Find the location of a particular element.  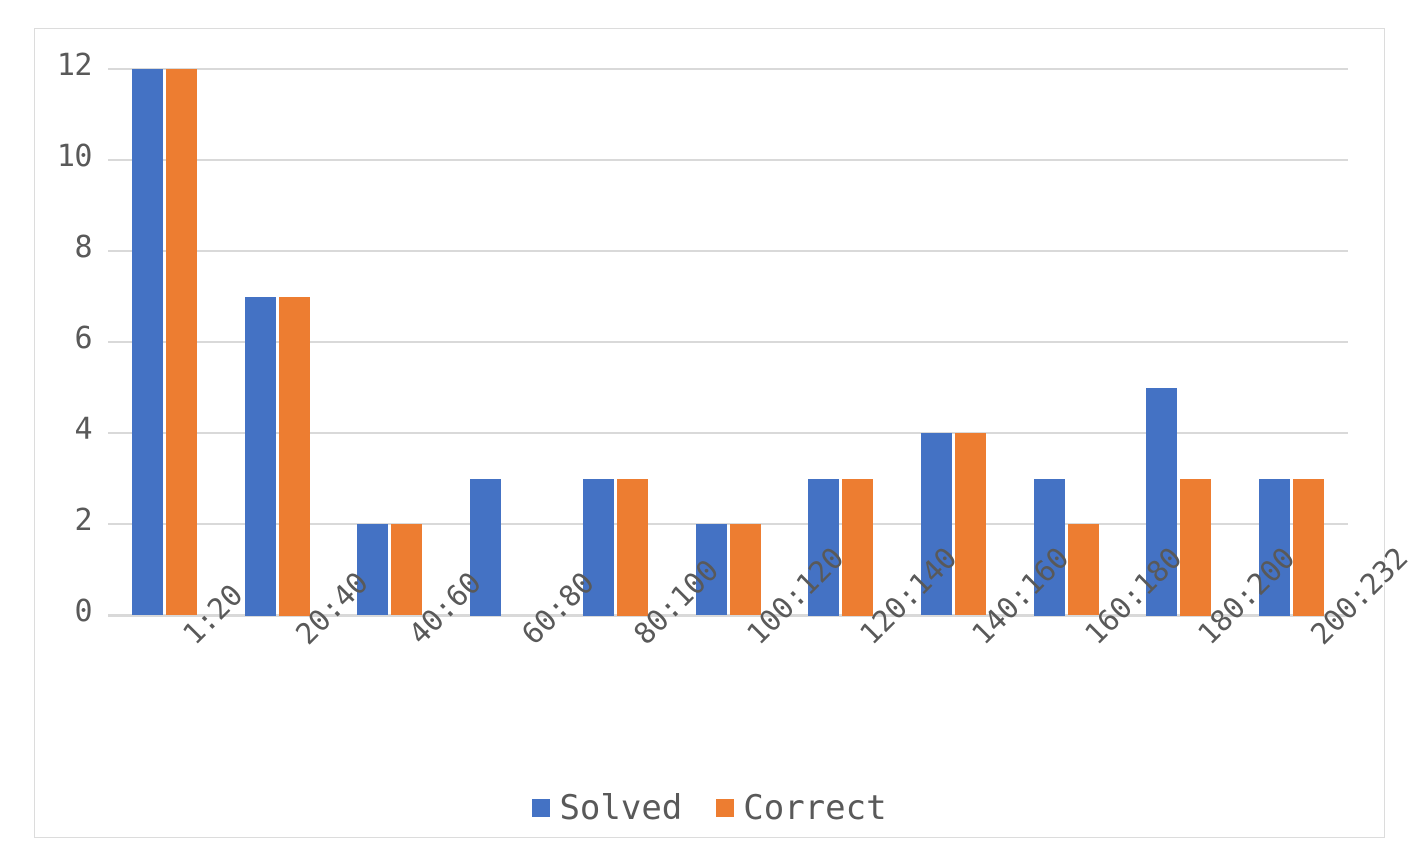

legend-item-correct: Correct is located at coordinates (801, 808).